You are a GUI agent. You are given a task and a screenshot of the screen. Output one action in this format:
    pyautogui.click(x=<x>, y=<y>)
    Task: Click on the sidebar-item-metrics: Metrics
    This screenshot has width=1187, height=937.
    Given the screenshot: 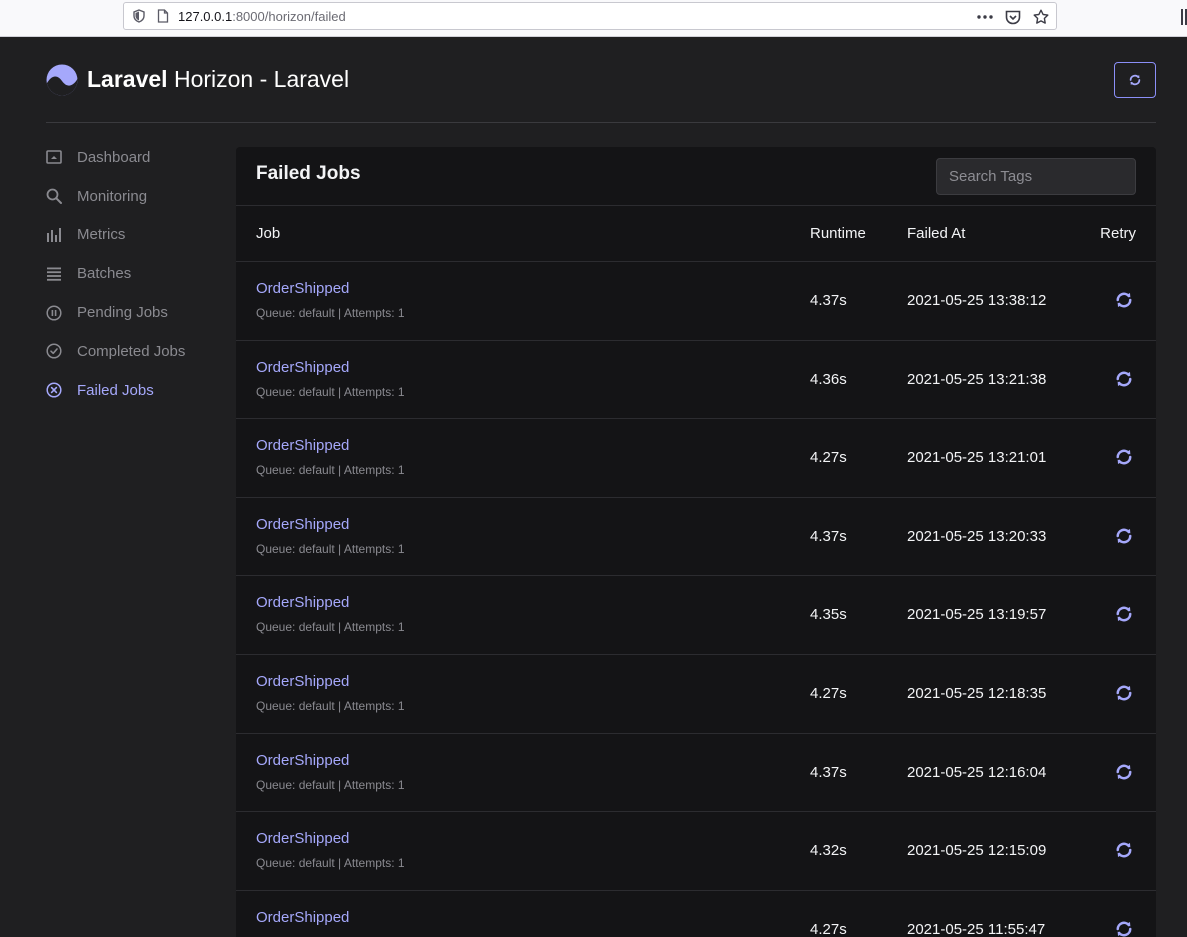 What is the action you would take?
    pyautogui.click(x=136, y=235)
    